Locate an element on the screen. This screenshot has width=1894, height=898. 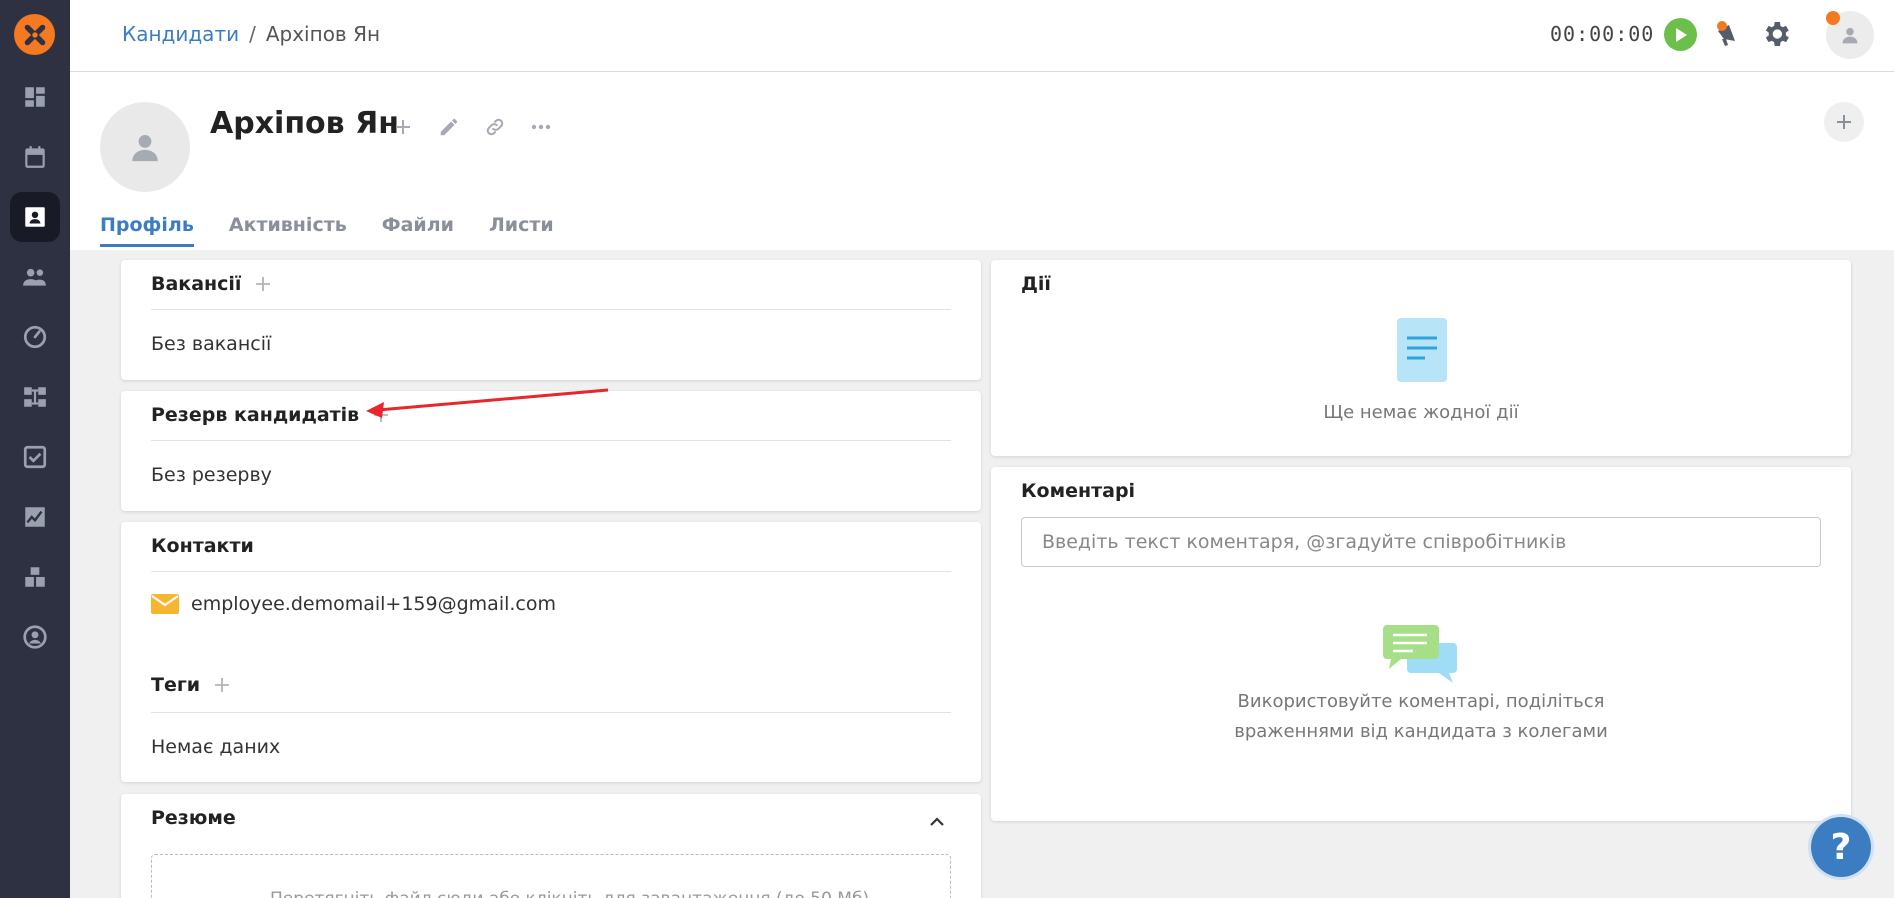
more-horizontal-icon is located at coordinates (541, 127).